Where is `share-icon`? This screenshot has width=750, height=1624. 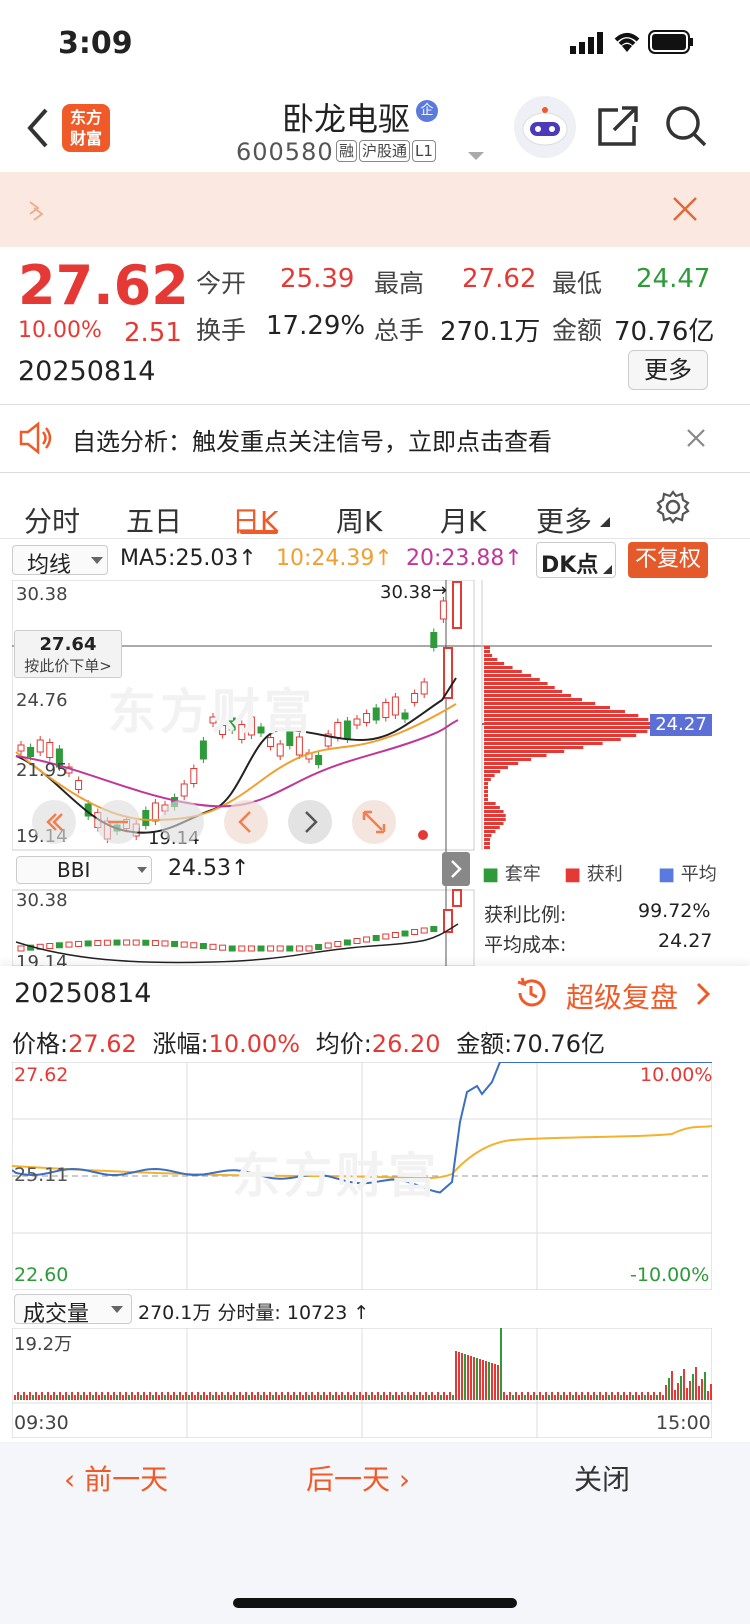 share-icon is located at coordinates (618, 128).